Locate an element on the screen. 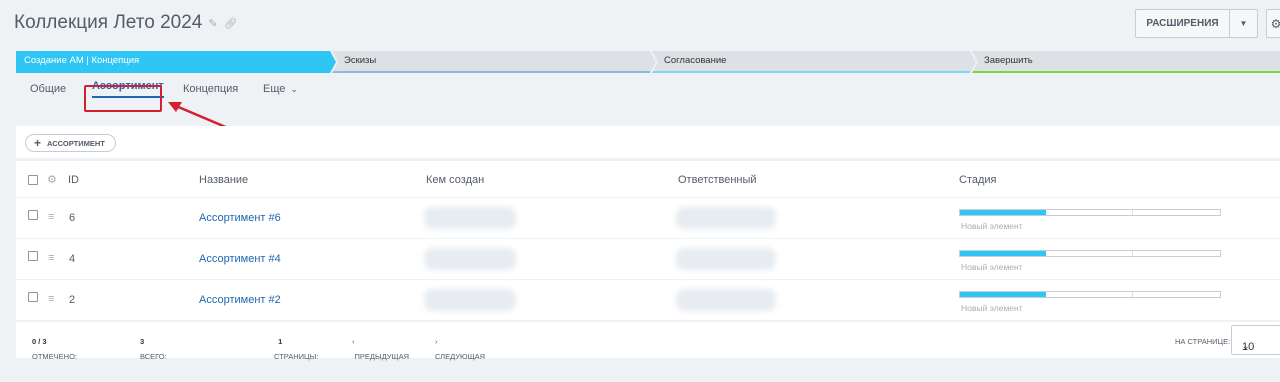 The height and width of the screenshot is (382, 1280). row-id: 6 is located at coordinates (72, 218).